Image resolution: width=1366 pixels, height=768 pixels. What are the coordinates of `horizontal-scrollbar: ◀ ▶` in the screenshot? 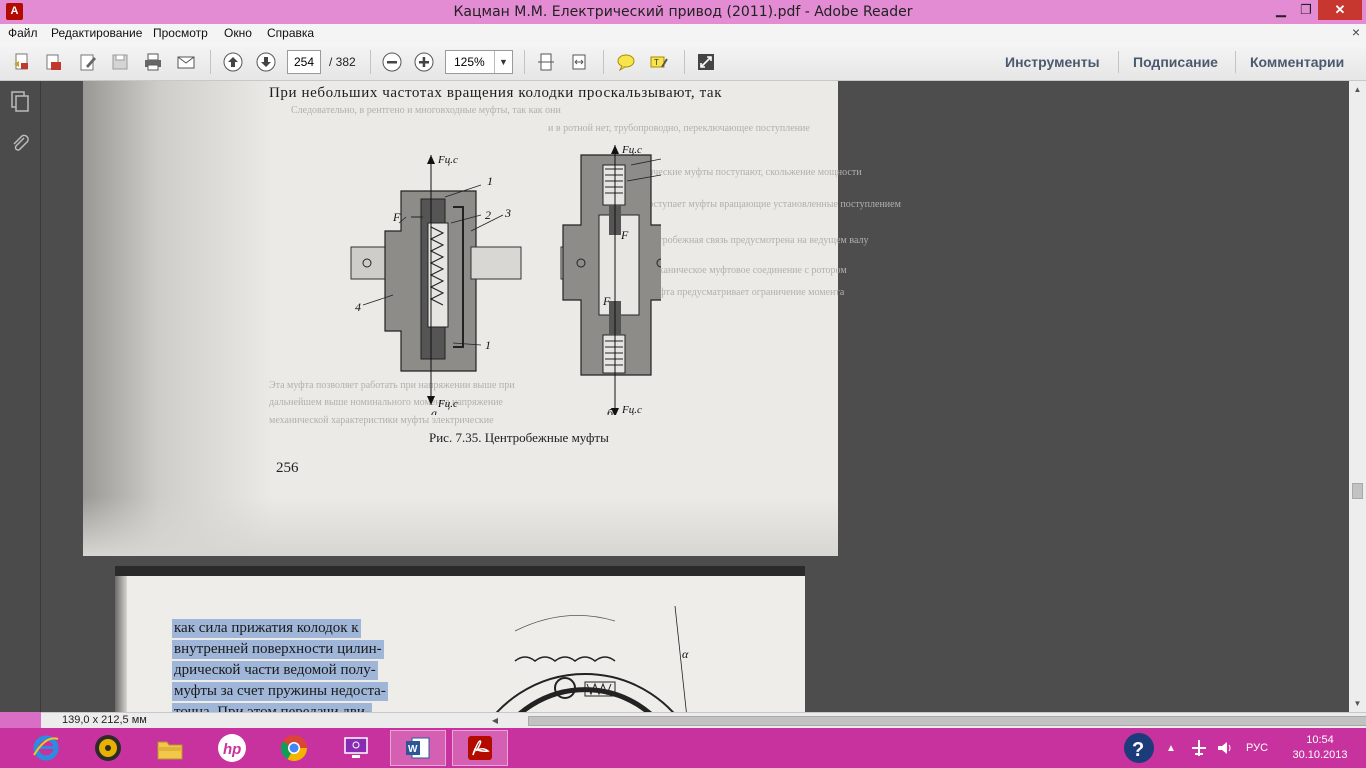 It's located at (927, 720).